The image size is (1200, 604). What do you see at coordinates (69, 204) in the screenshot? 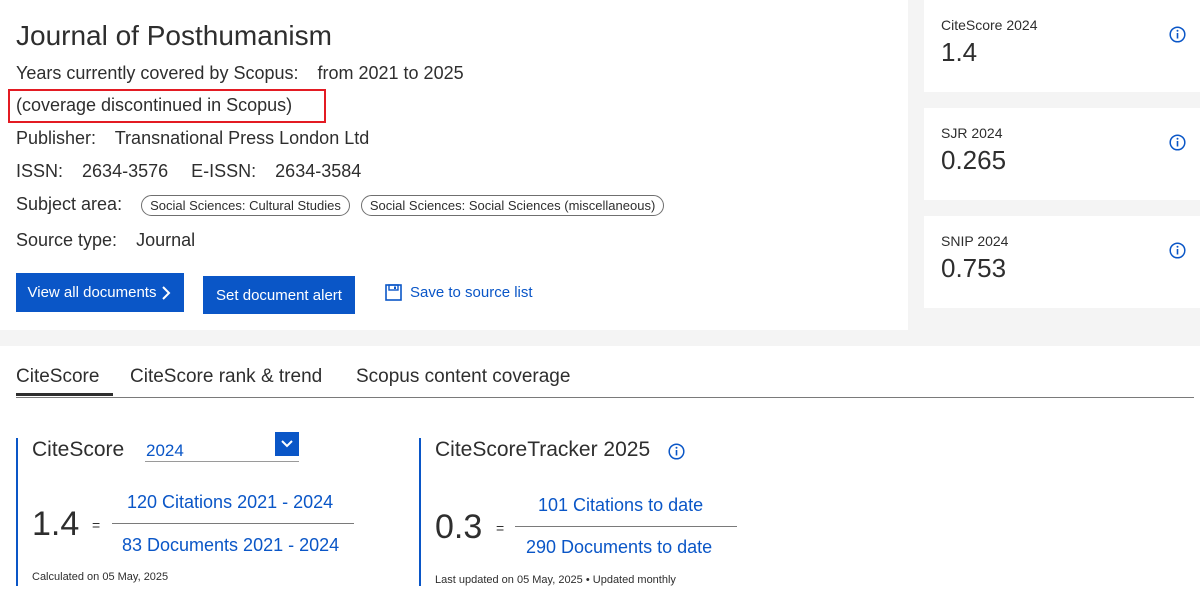
I see `subject-area-label: Subject area:` at bounding box center [69, 204].